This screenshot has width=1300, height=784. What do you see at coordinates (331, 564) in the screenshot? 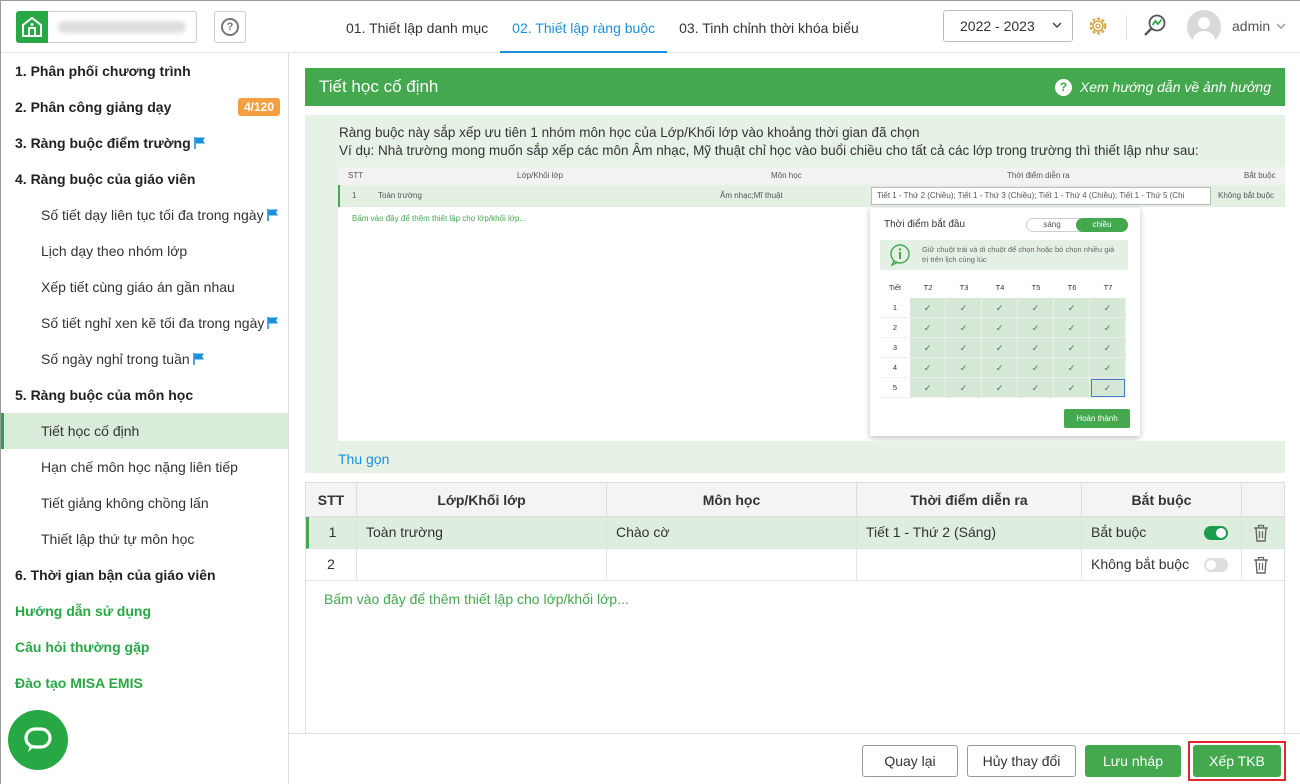
I see `cell-stt: 2` at bounding box center [331, 564].